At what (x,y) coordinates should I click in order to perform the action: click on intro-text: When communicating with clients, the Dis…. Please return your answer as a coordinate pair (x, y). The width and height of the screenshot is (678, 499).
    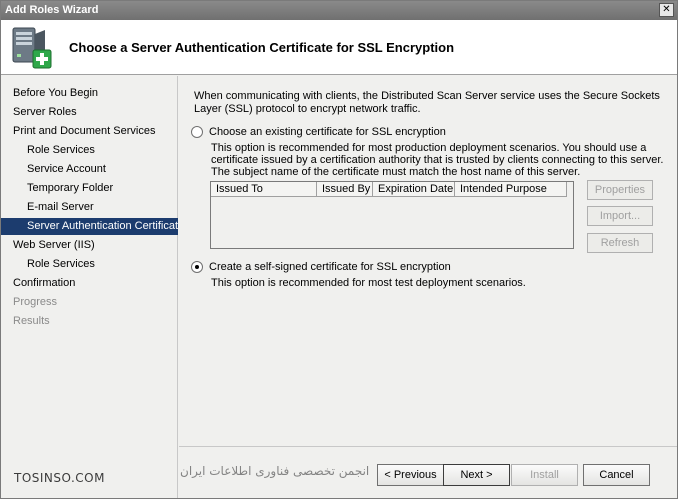
    Looking at the image, I should click on (427, 102).